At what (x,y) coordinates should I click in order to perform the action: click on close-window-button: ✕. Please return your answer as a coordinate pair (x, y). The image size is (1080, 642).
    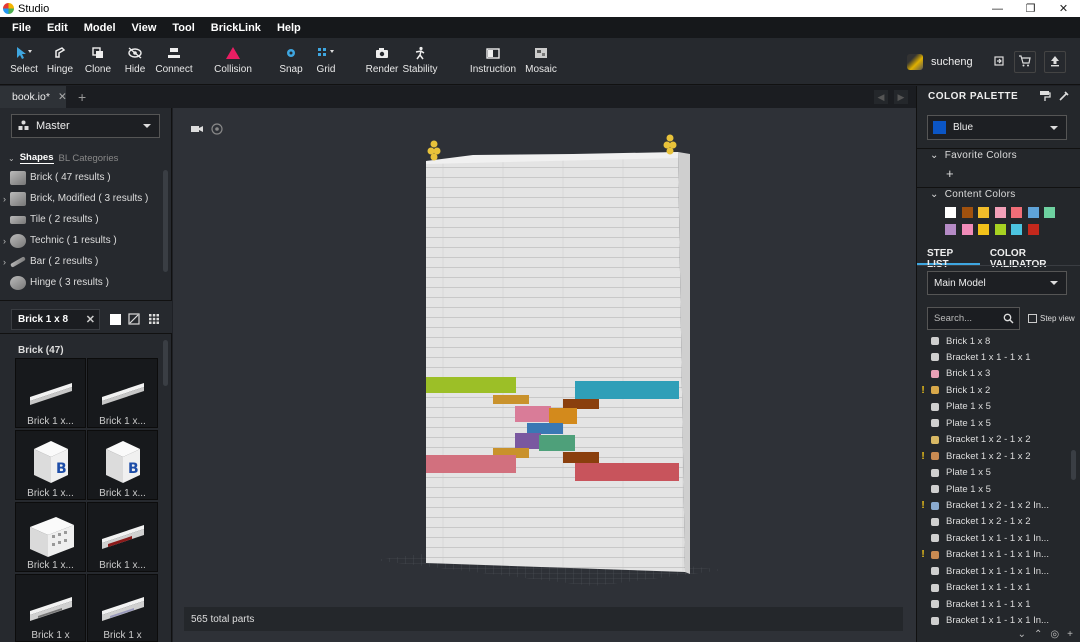
    Looking at the image, I should click on (1063, 8).